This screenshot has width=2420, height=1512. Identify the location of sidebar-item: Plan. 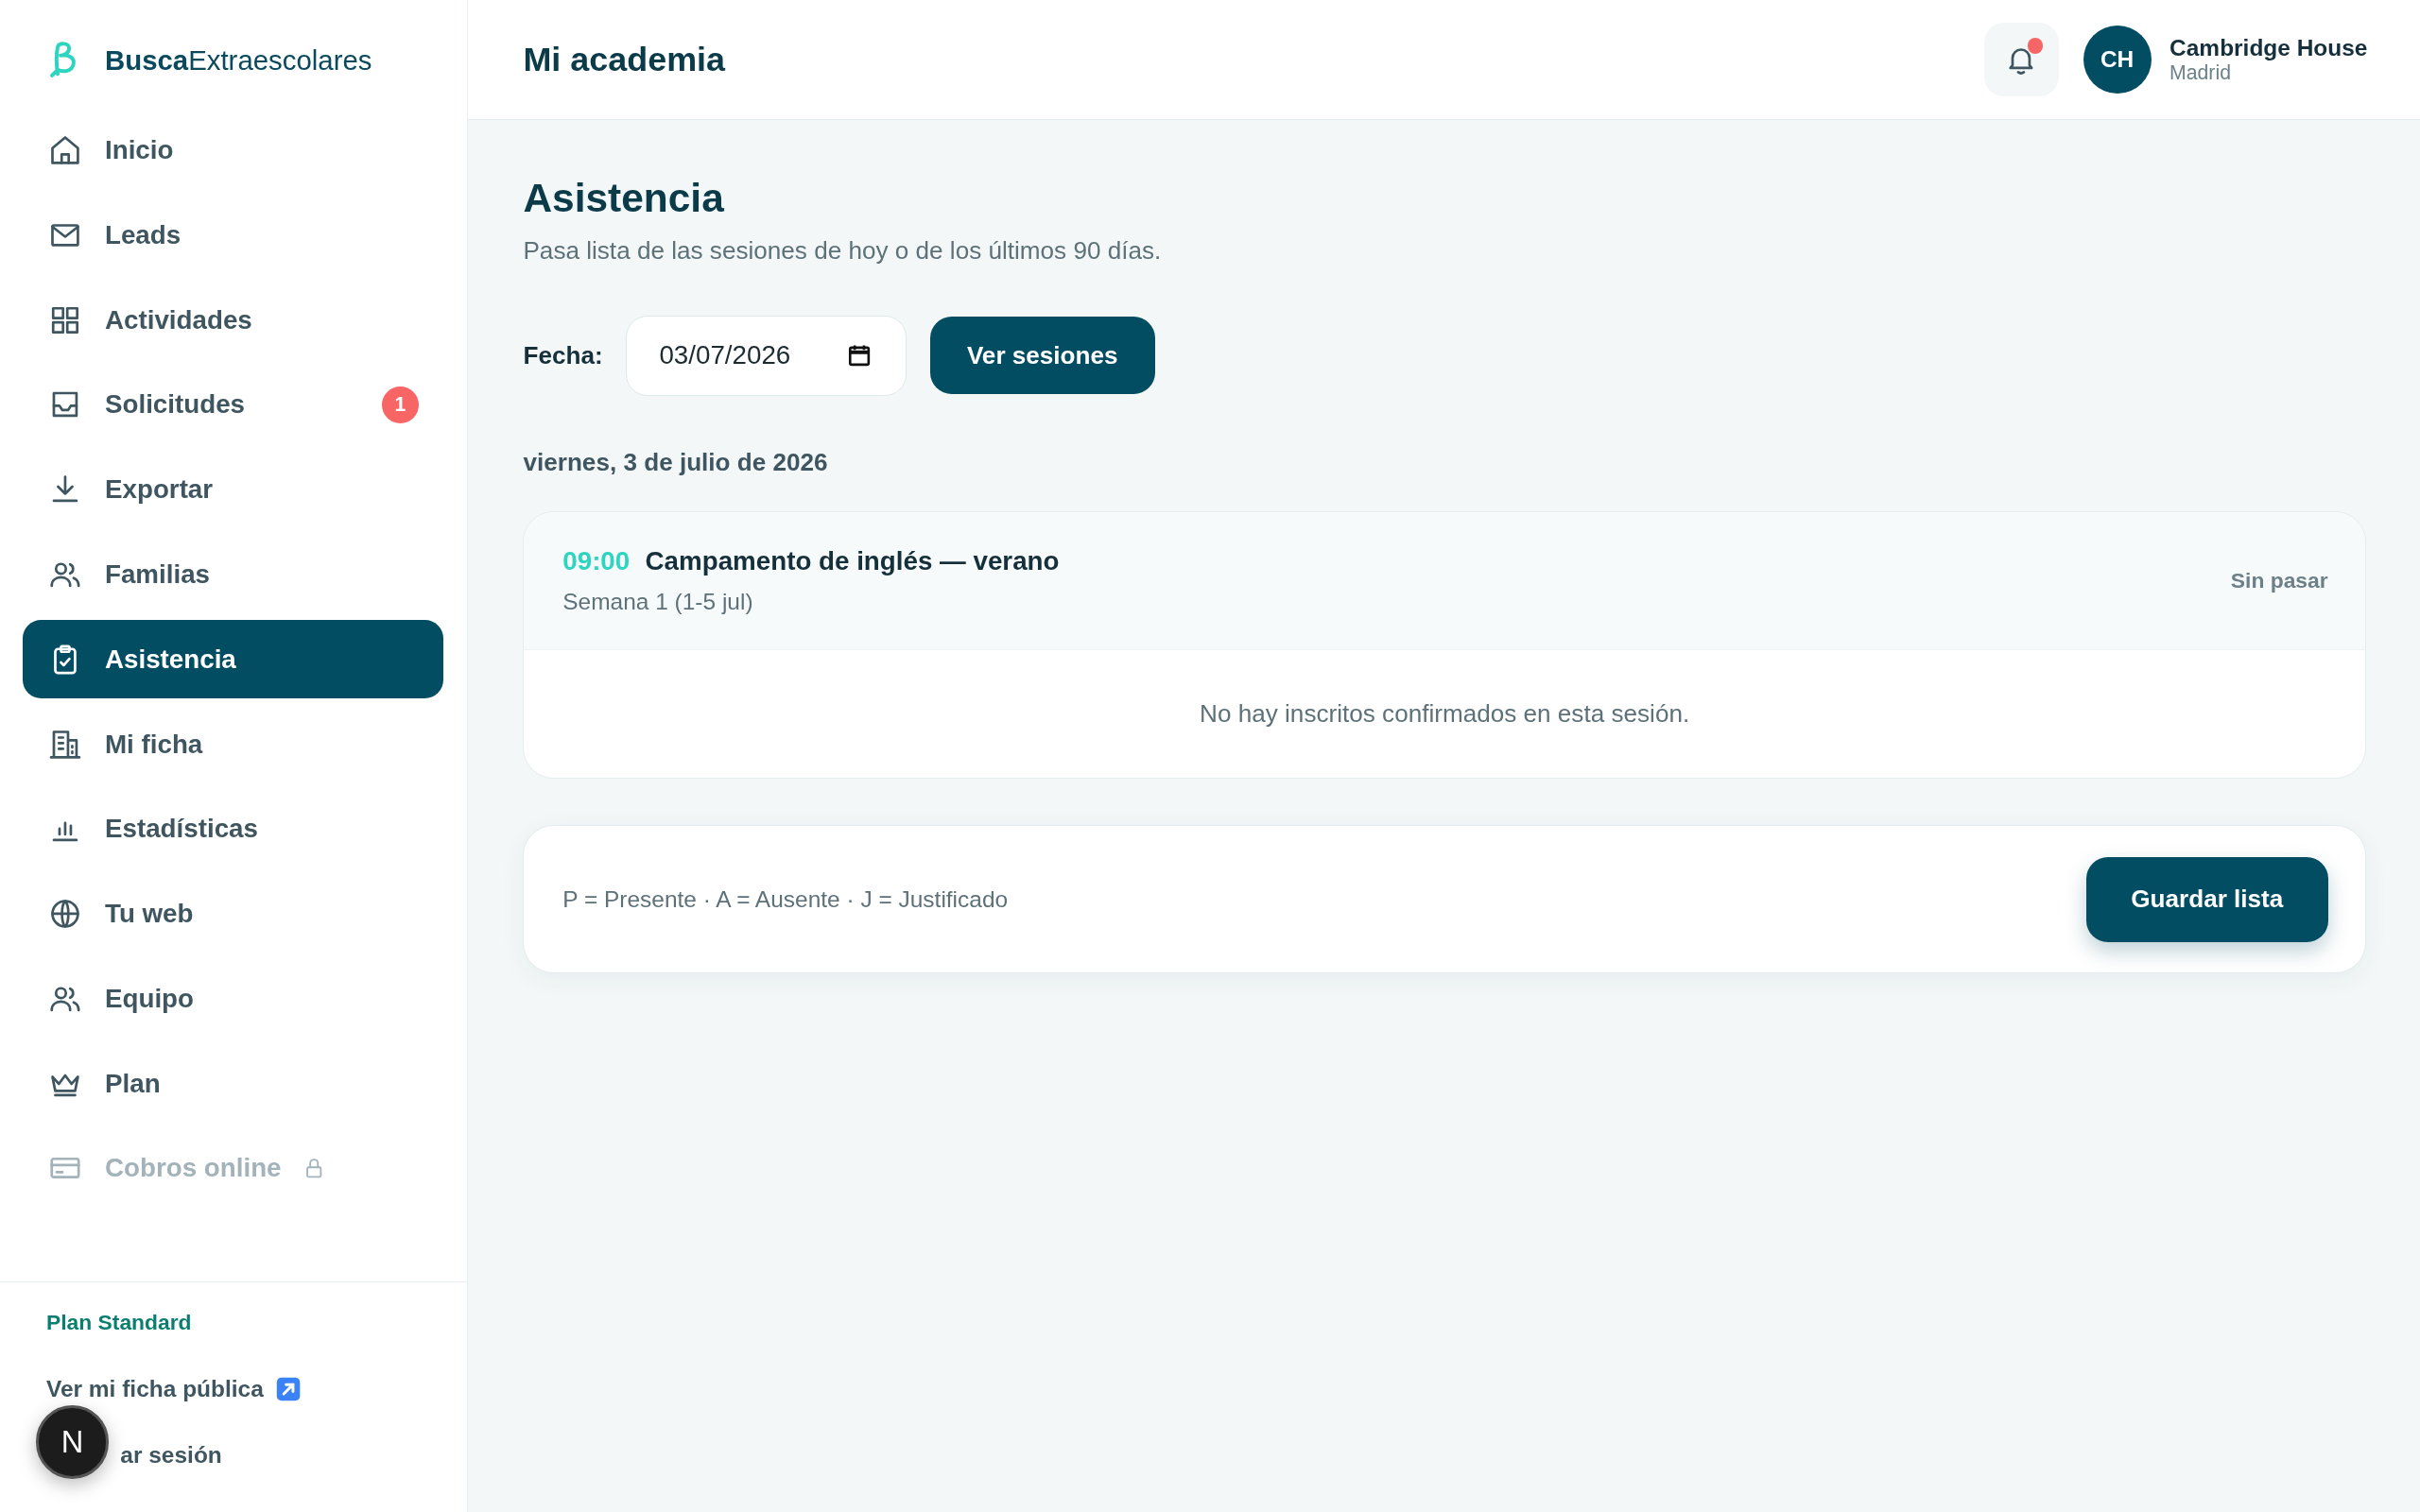
(234, 1083).